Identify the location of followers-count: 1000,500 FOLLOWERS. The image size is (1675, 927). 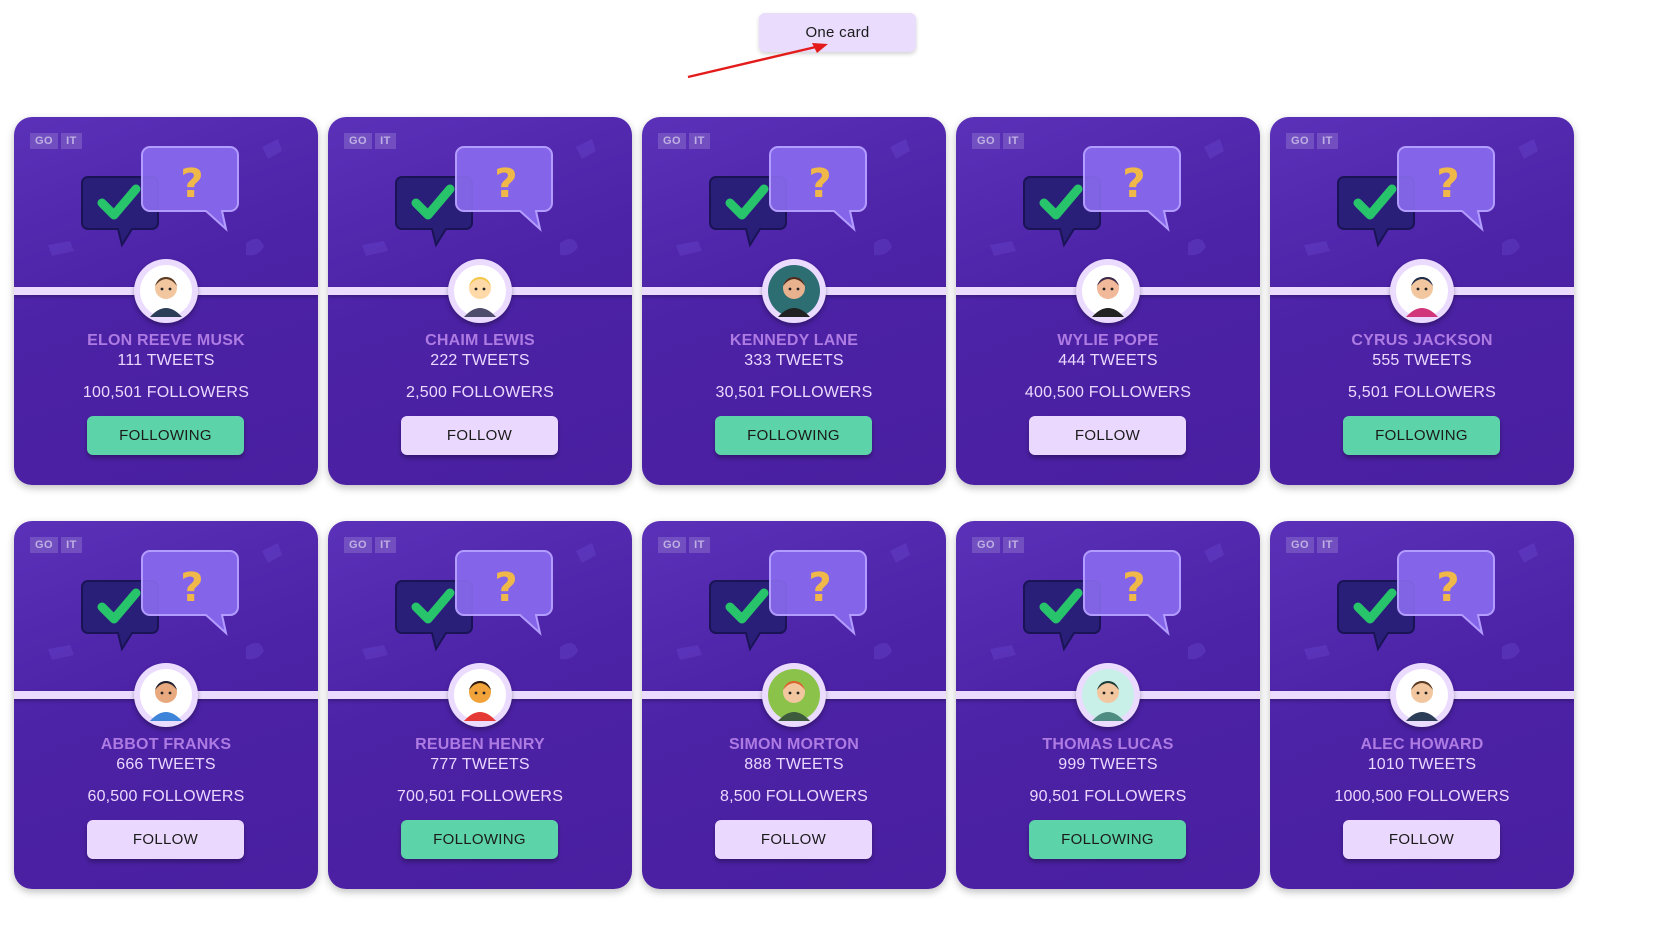
(1422, 796).